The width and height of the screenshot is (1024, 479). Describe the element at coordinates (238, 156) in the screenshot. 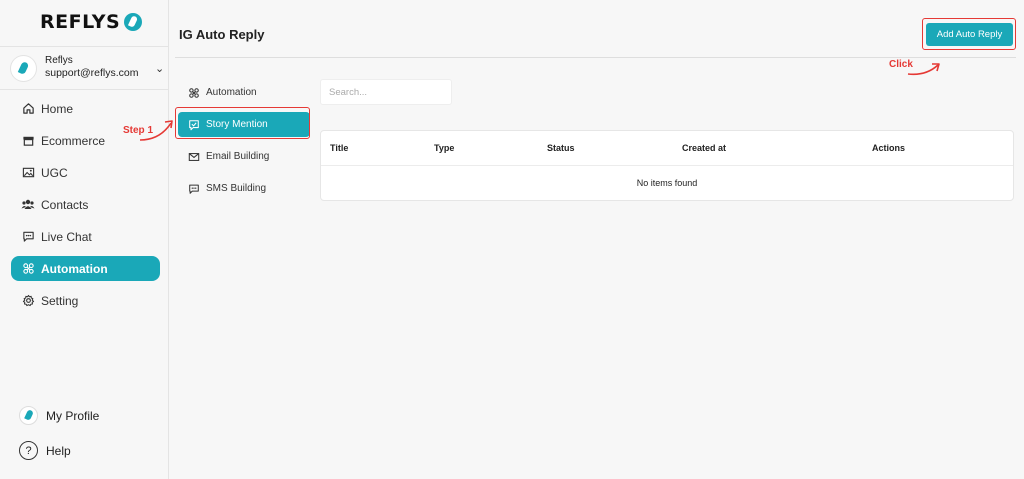

I see `subnav-item-label: Email Building` at that location.